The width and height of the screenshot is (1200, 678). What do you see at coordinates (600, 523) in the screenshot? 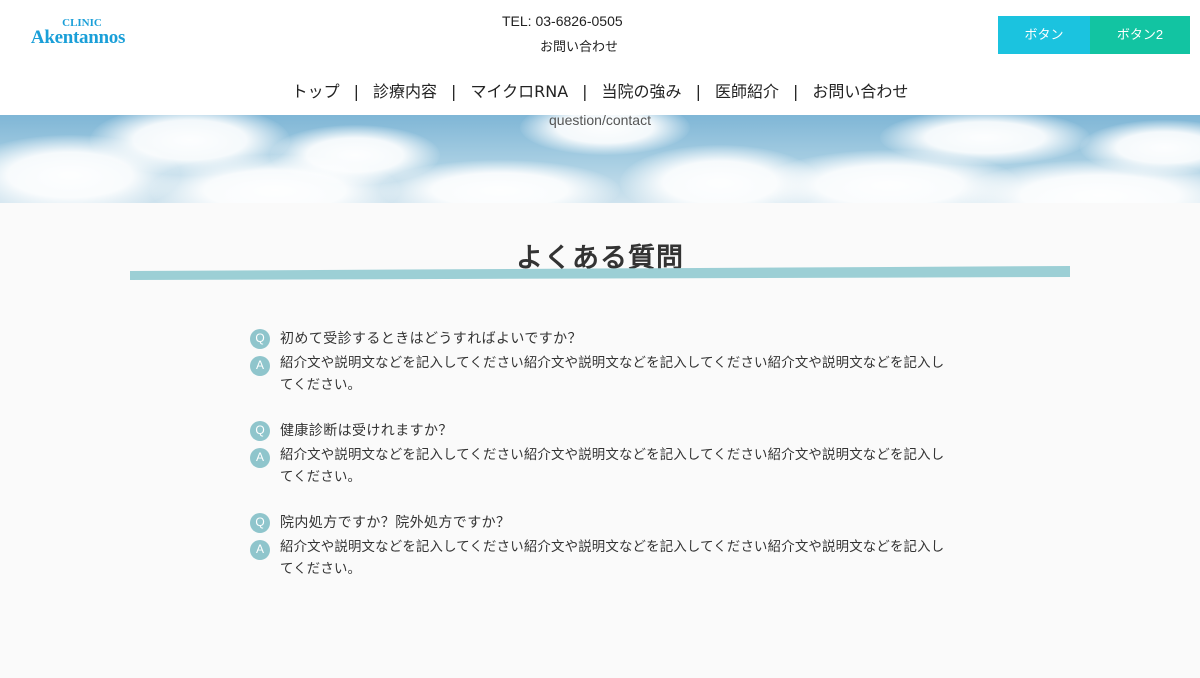
I see `faq-question-row: Q 院内処方ですか？院外処方ですか？` at bounding box center [600, 523].